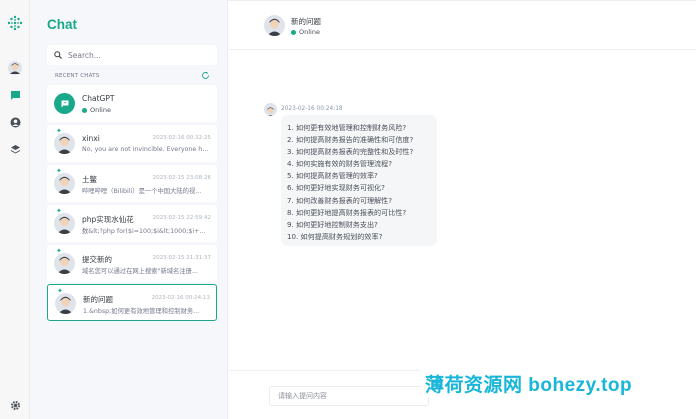  Describe the element at coordinates (15, 122) in the screenshot. I see `profile-icon` at that location.